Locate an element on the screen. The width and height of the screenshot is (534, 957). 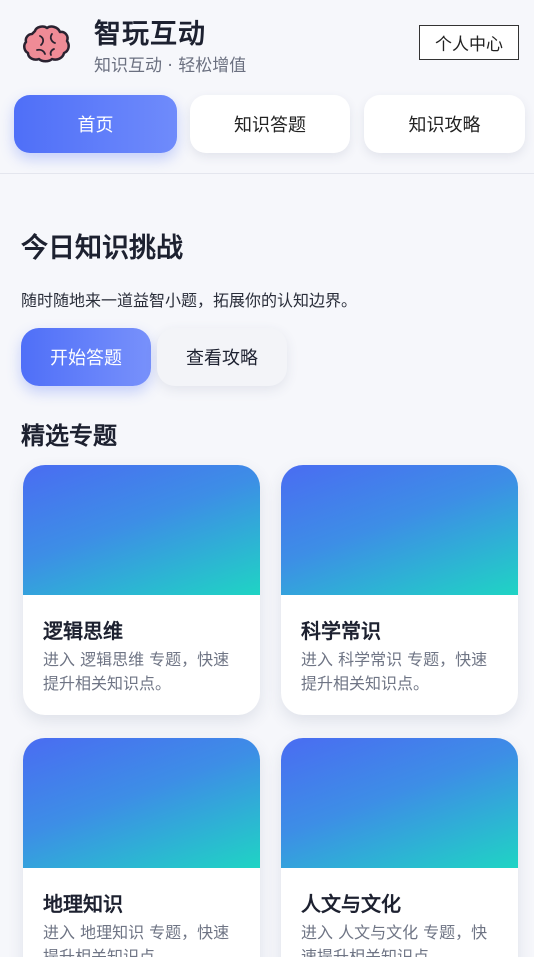
view-guides-button: 查看攻略 is located at coordinates (222, 357).